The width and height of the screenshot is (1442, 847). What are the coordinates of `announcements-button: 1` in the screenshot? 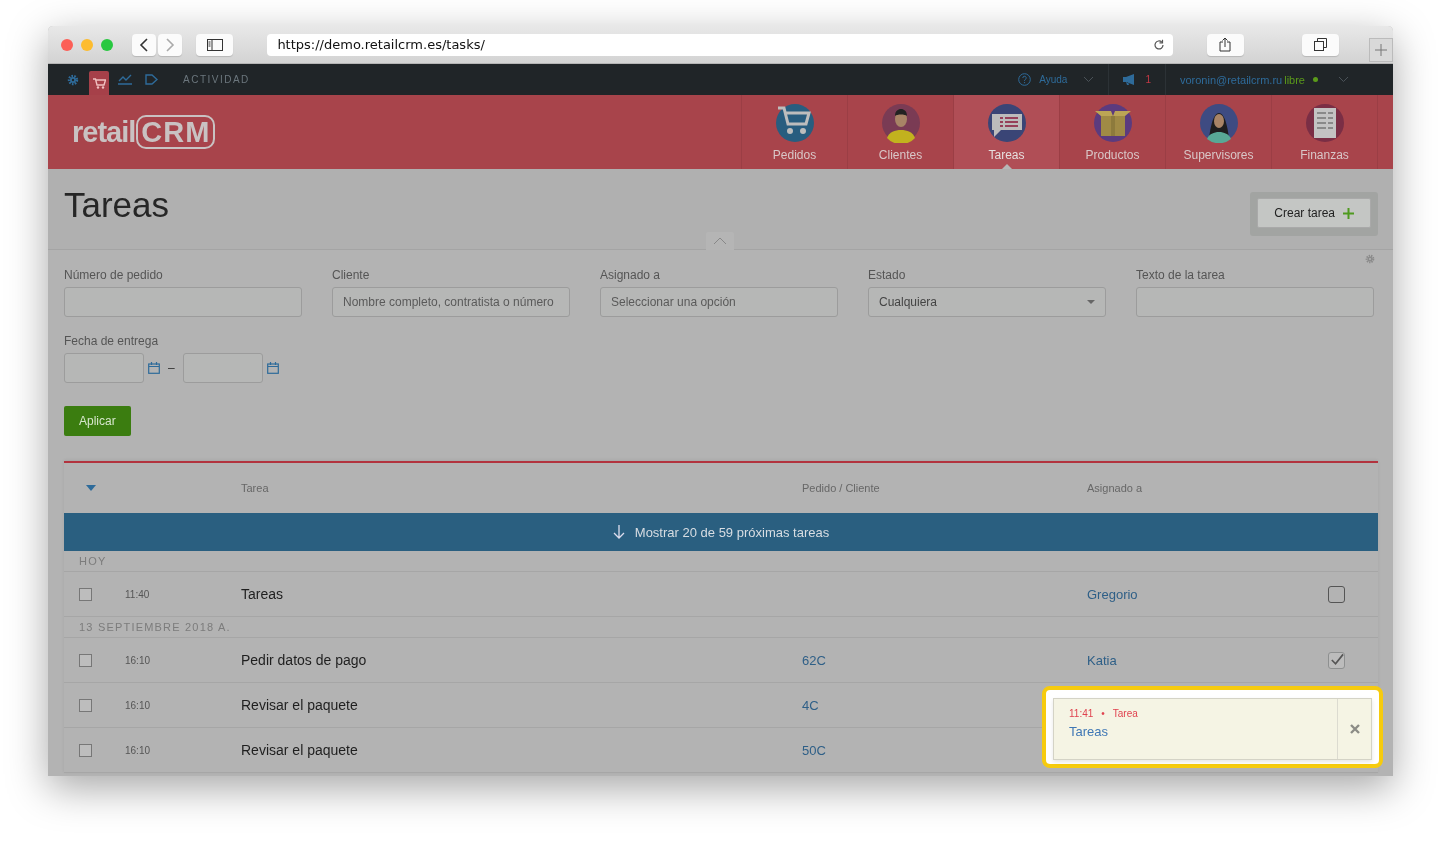 It's located at (1137, 79).